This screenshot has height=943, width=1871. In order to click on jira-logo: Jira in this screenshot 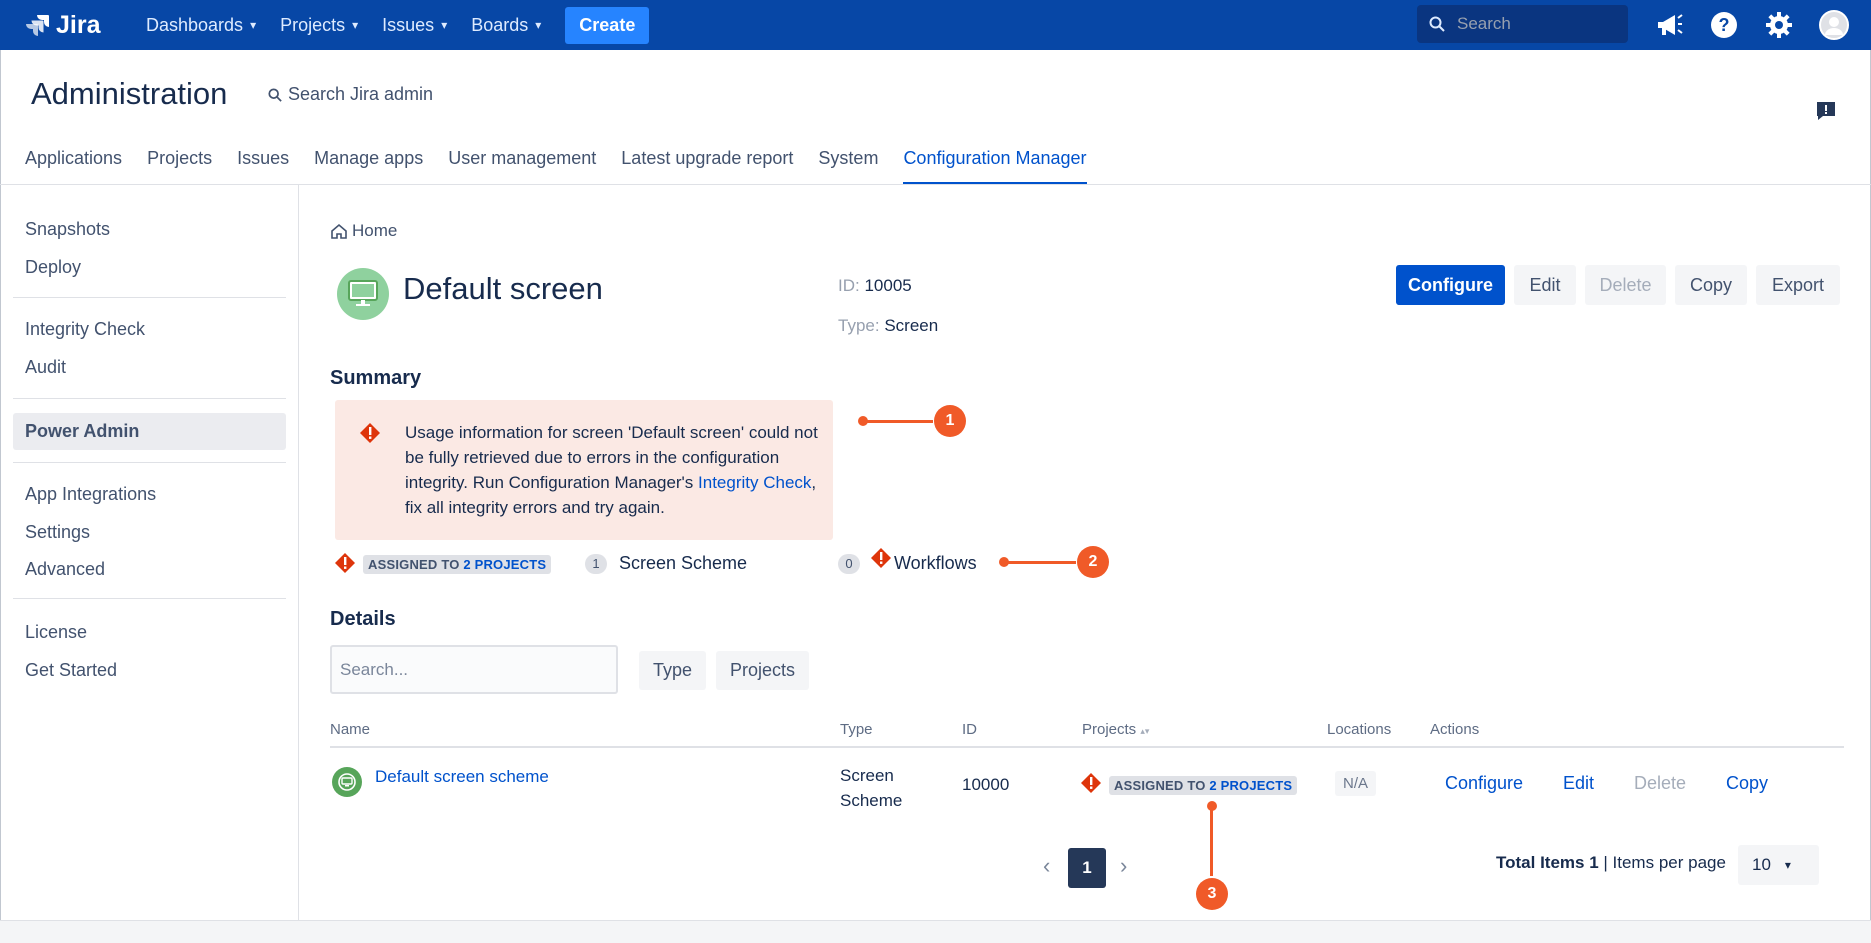, I will do `click(63, 25)`.